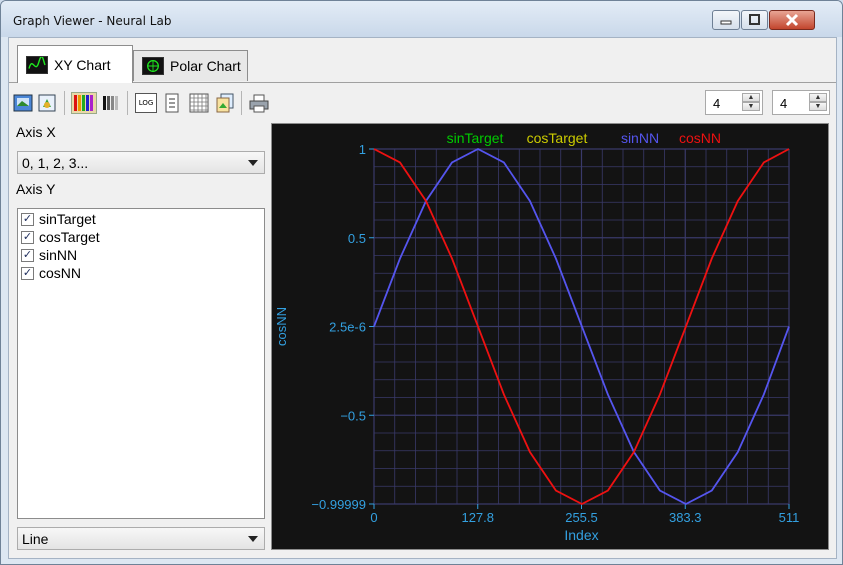 The image size is (843, 565). Describe the element at coordinates (35, 539) in the screenshot. I see `chart-type-value: Line` at that location.